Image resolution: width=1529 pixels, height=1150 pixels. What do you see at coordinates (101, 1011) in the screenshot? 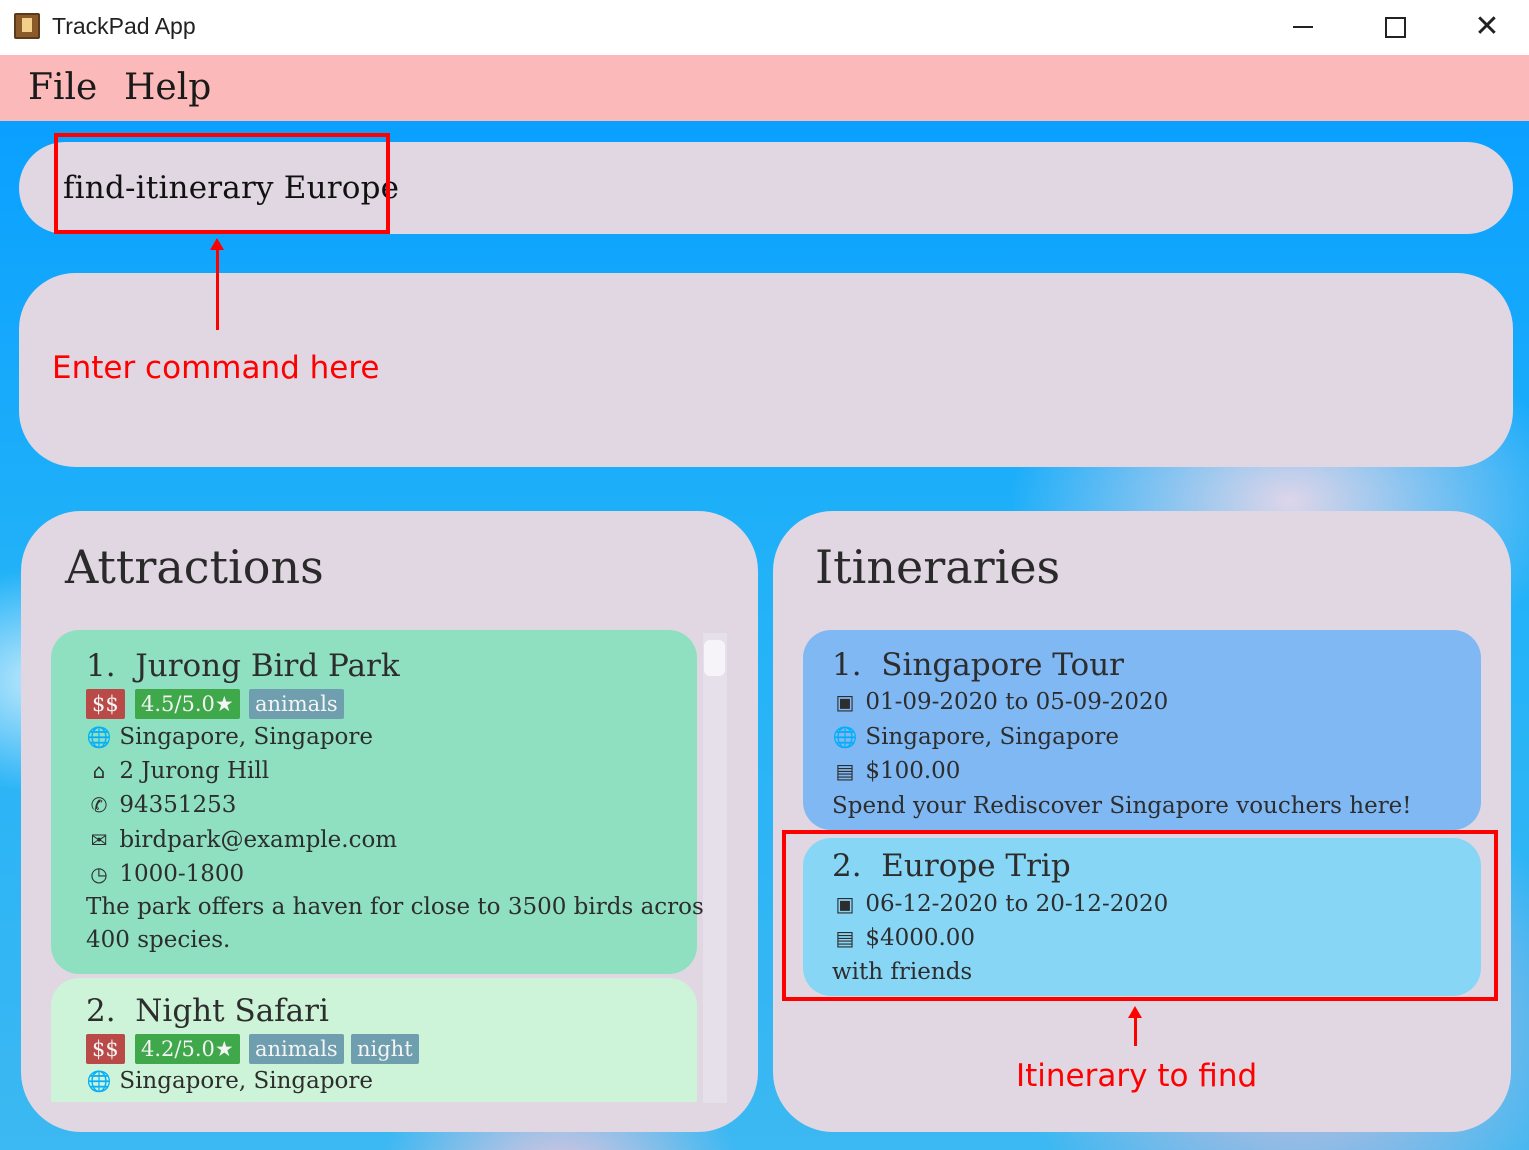
I see `attraction-index: 2.` at bounding box center [101, 1011].